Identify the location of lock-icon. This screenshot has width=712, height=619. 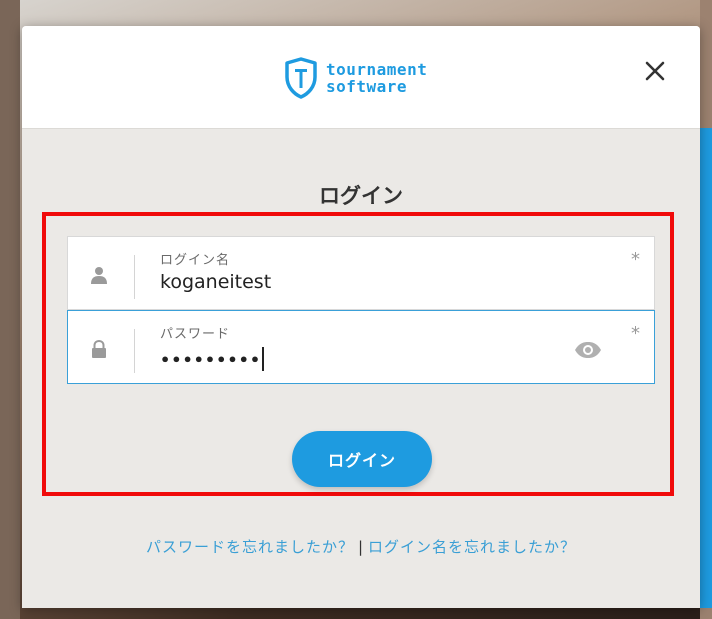
(99, 348).